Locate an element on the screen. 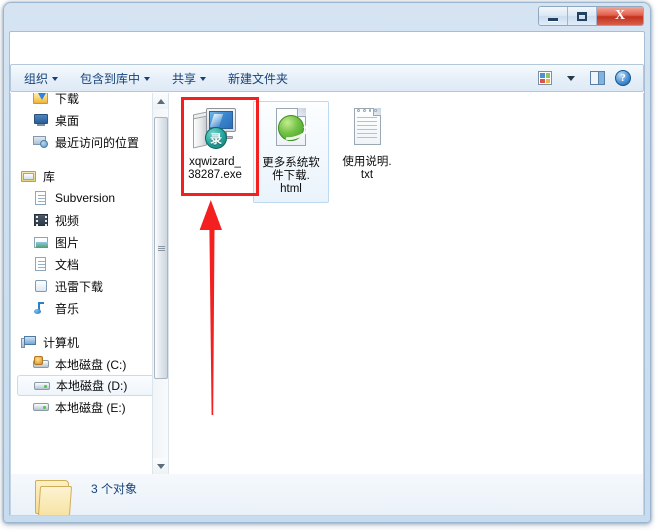  file-item-txt: 使用说明. txt is located at coordinates (367, 144).